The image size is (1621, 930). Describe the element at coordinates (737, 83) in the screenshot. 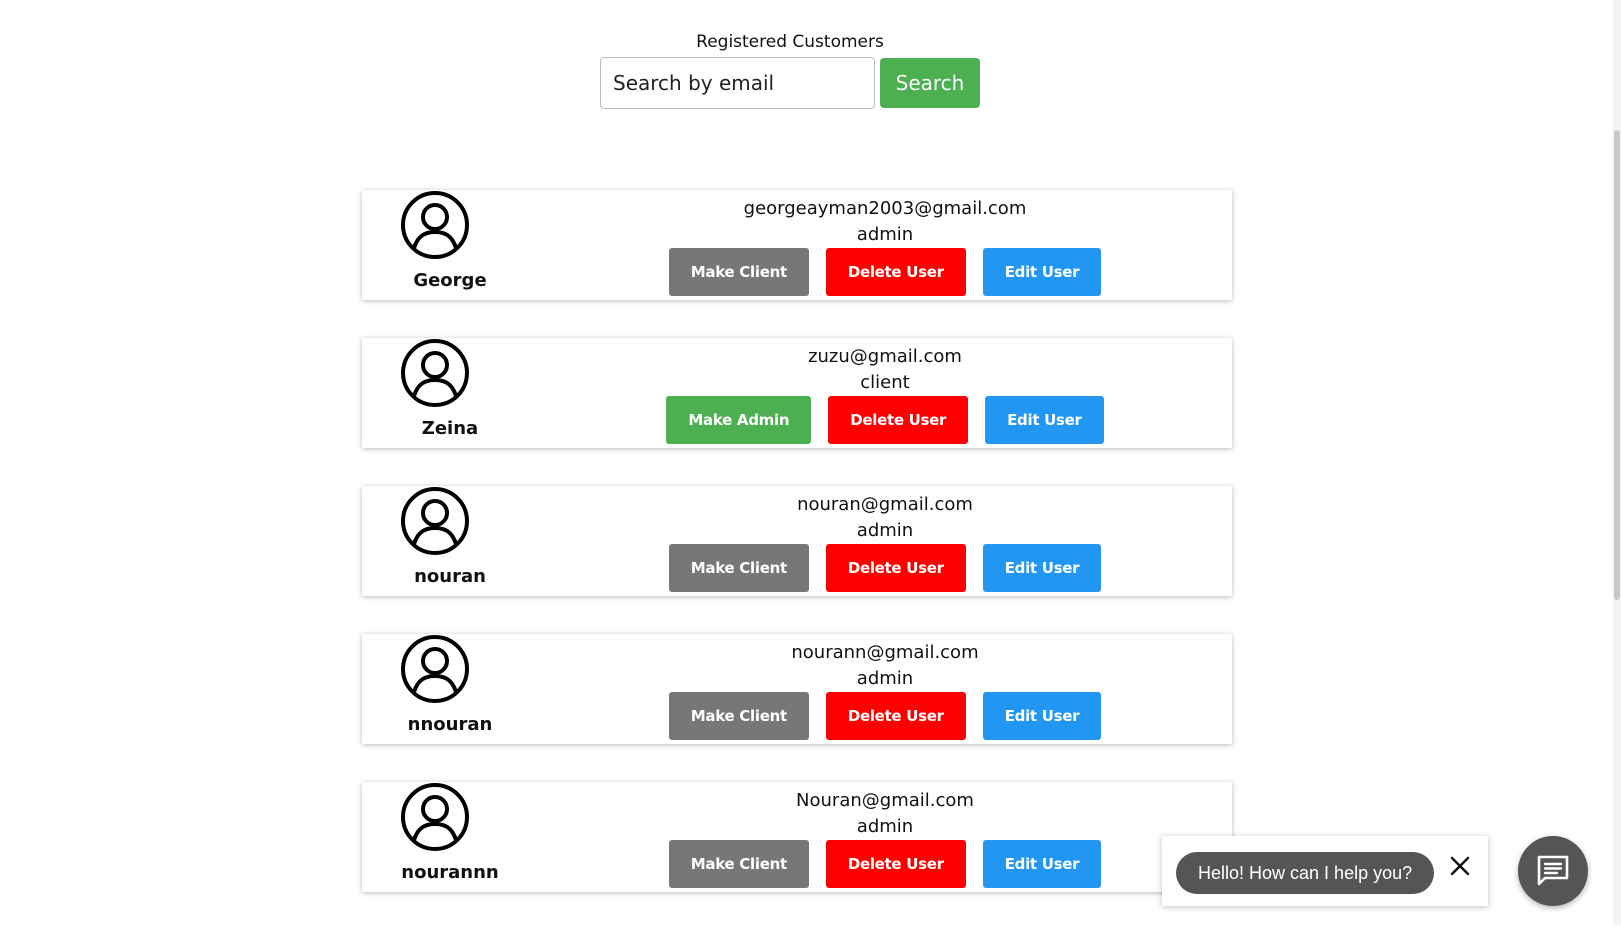

I see `search-input` at that location.